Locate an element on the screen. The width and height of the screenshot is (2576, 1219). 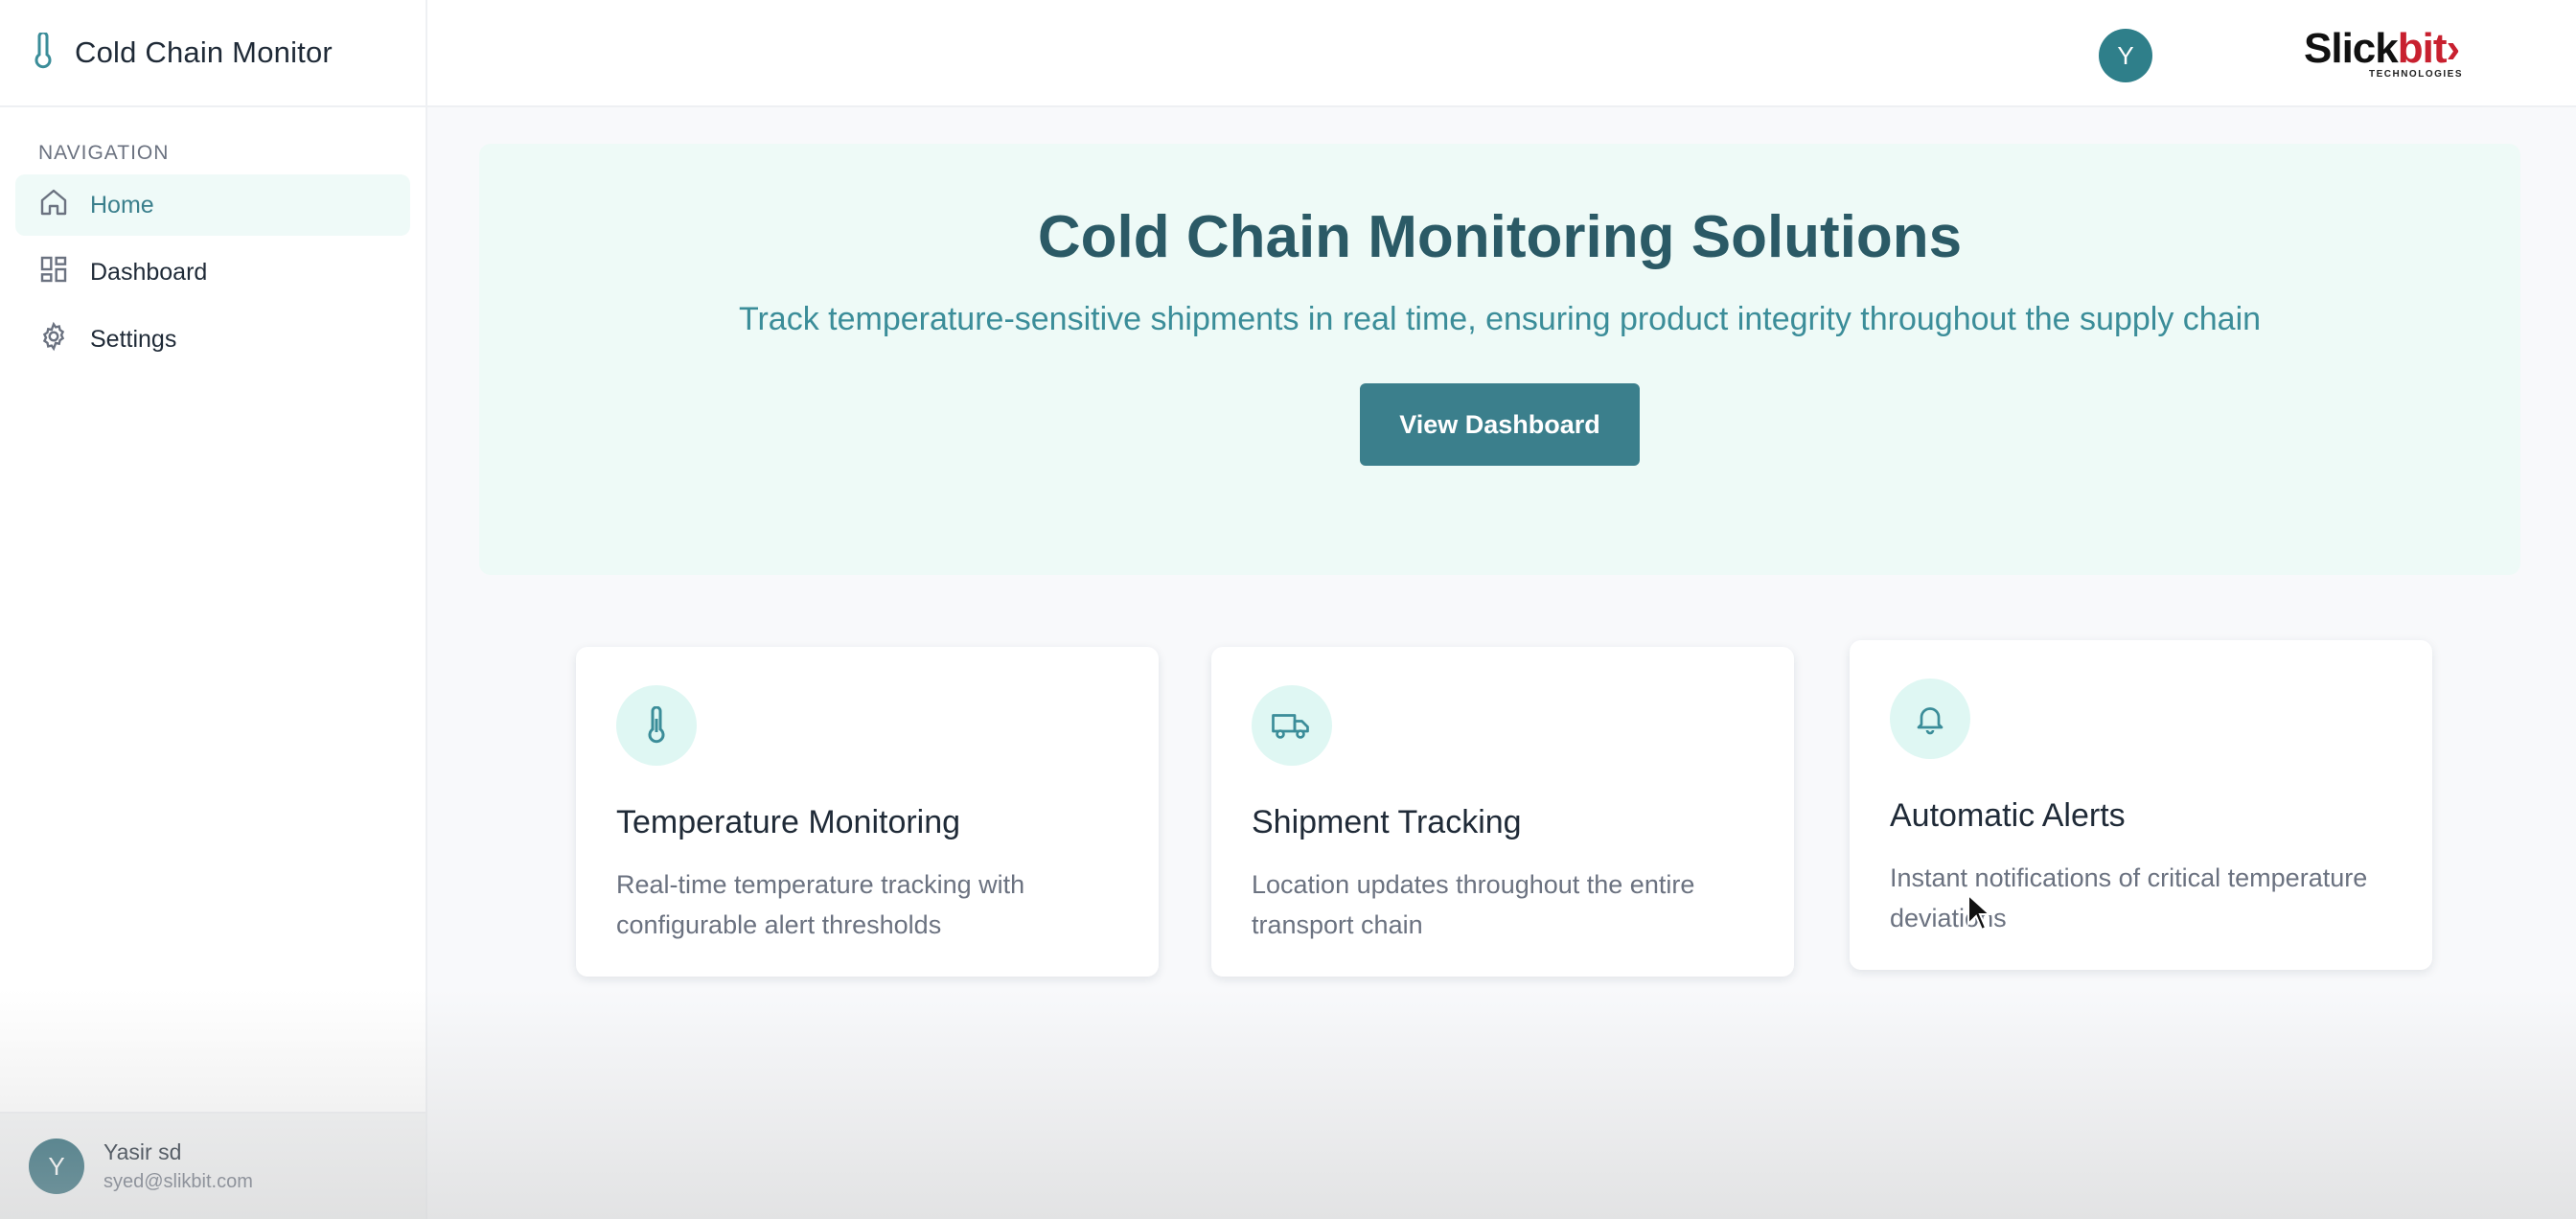
sidebar-item-label: Settings is located at coordinates (133, 339).